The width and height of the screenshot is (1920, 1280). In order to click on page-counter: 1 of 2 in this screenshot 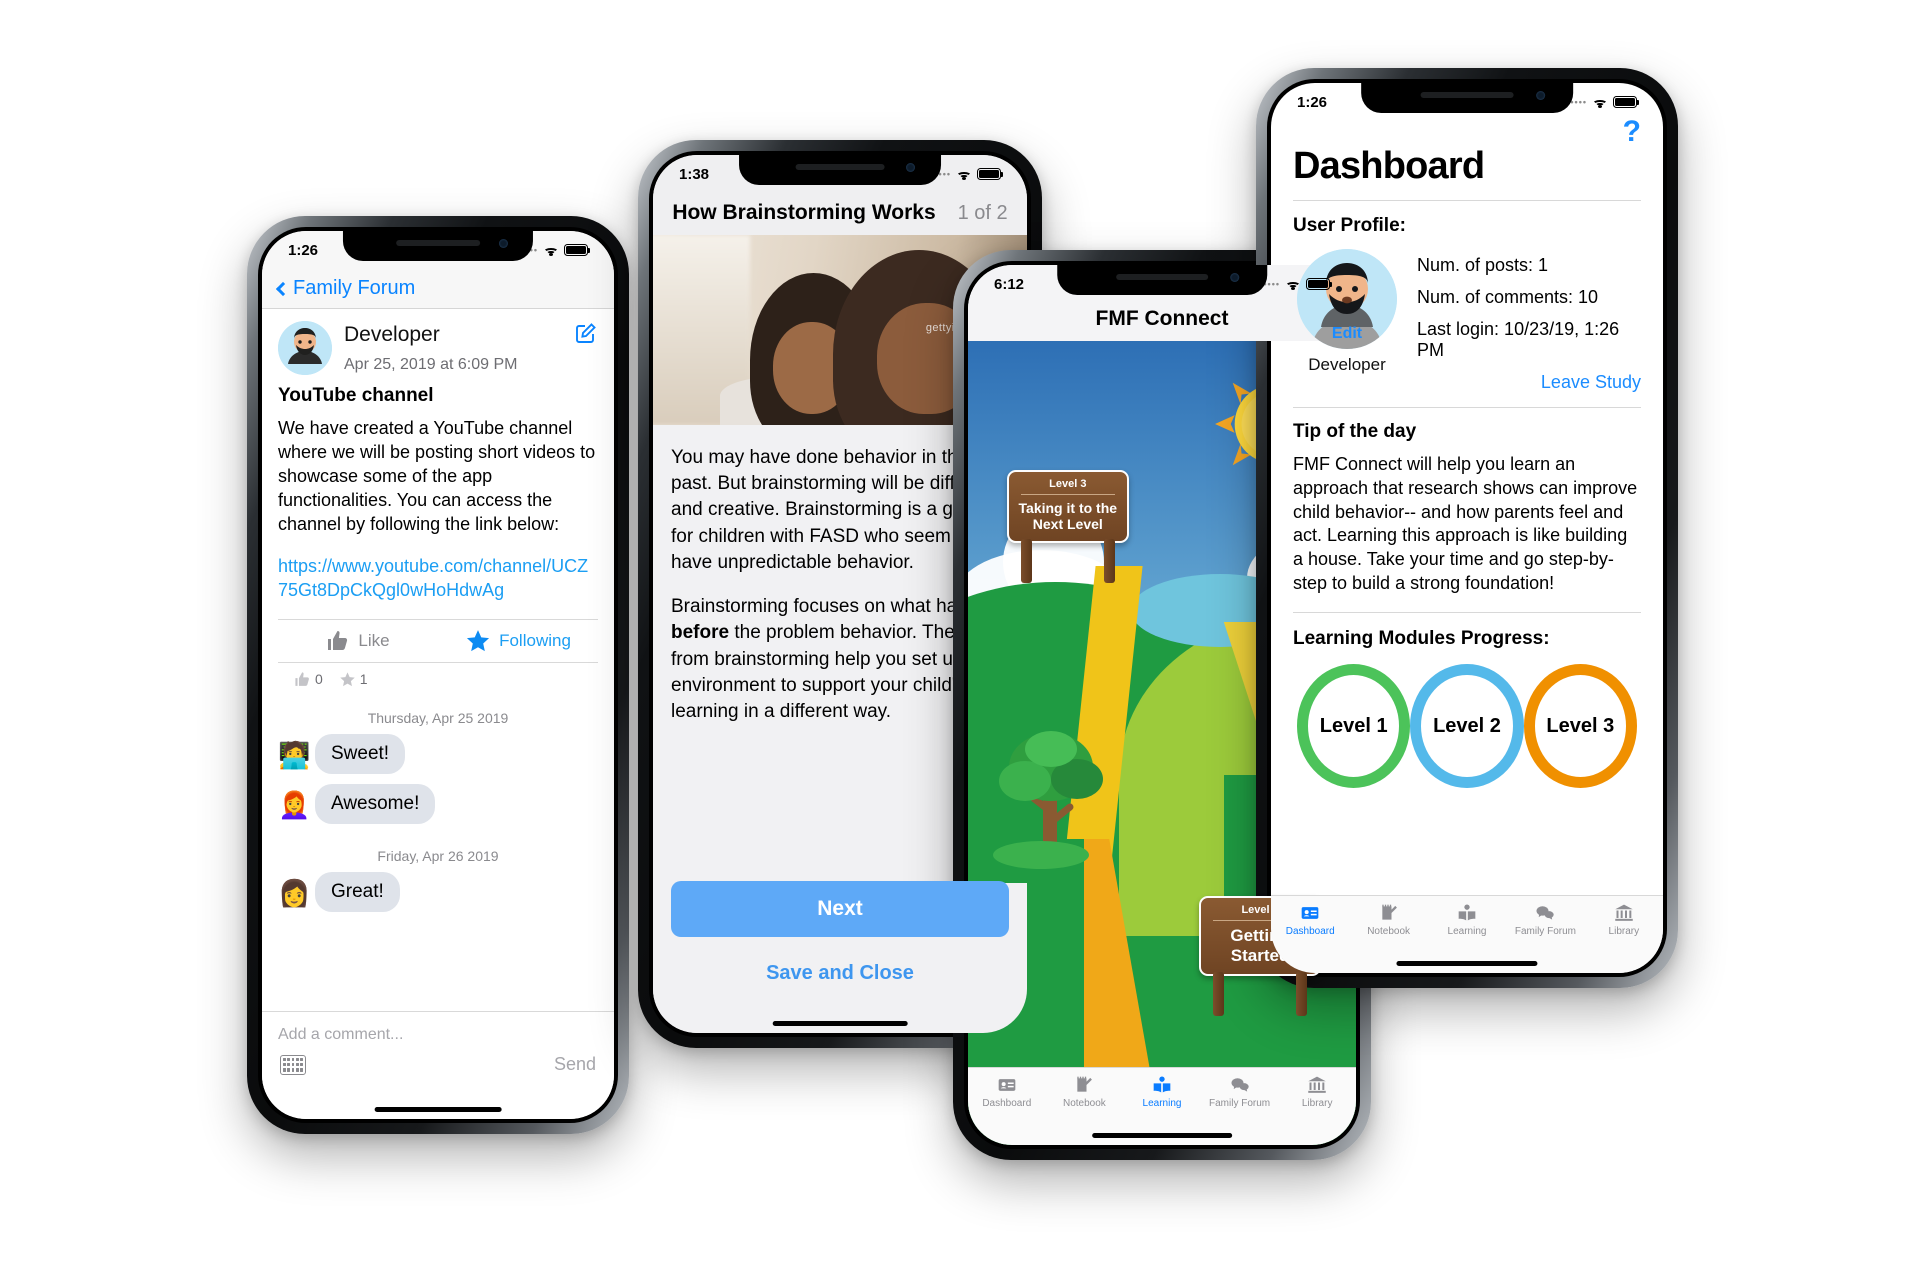, I will do `click(982, 213)`.